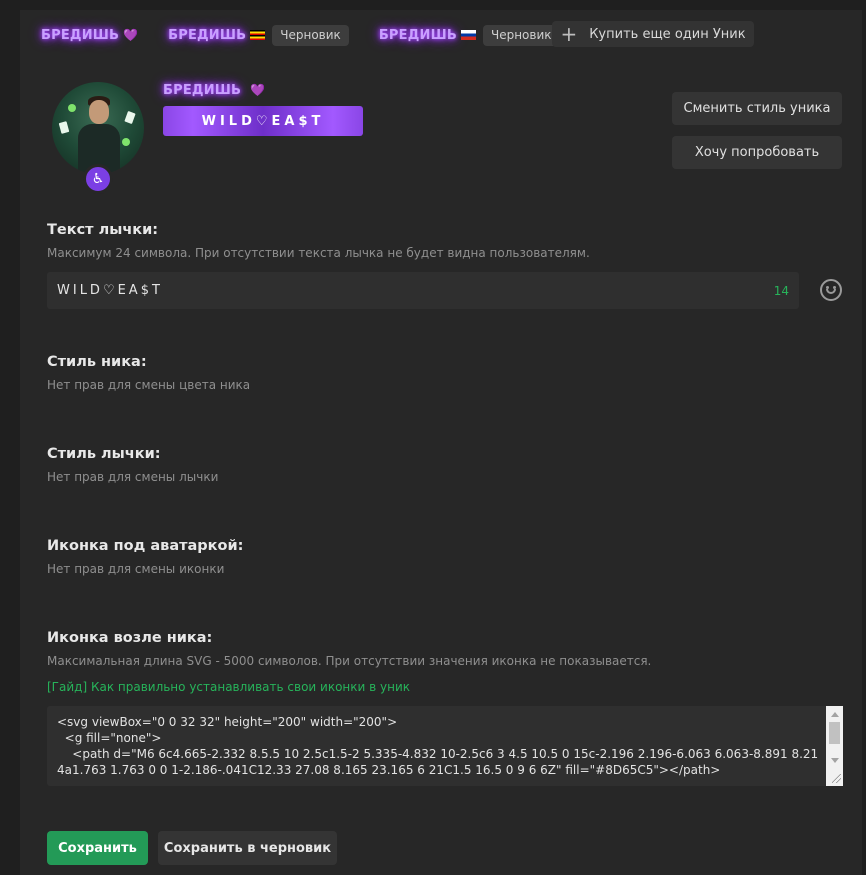 The image size is (866, 875). Describe the element at coordinates (831, 290) in the screenshot. I see `smiley-icon` at that location.